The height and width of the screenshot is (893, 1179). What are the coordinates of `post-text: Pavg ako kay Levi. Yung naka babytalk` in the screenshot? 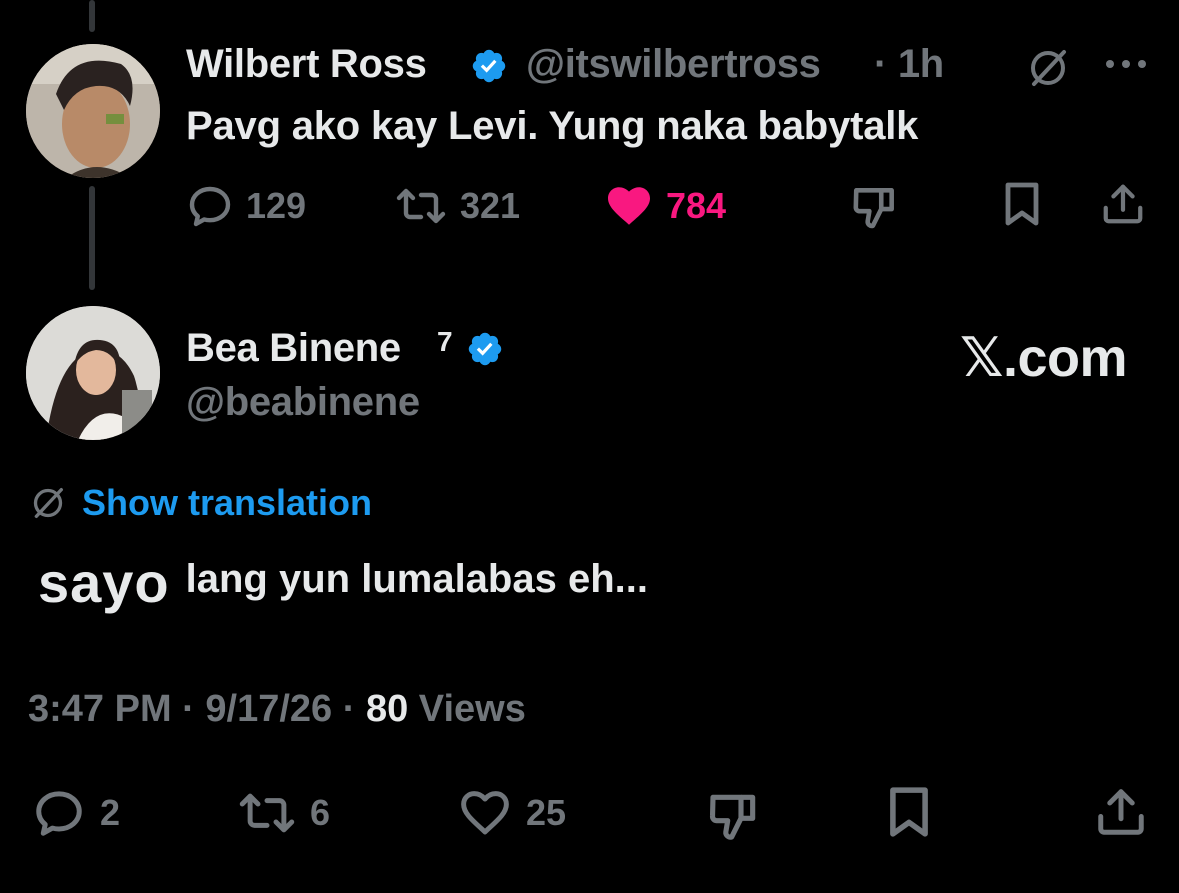 It's located at (552, 126).